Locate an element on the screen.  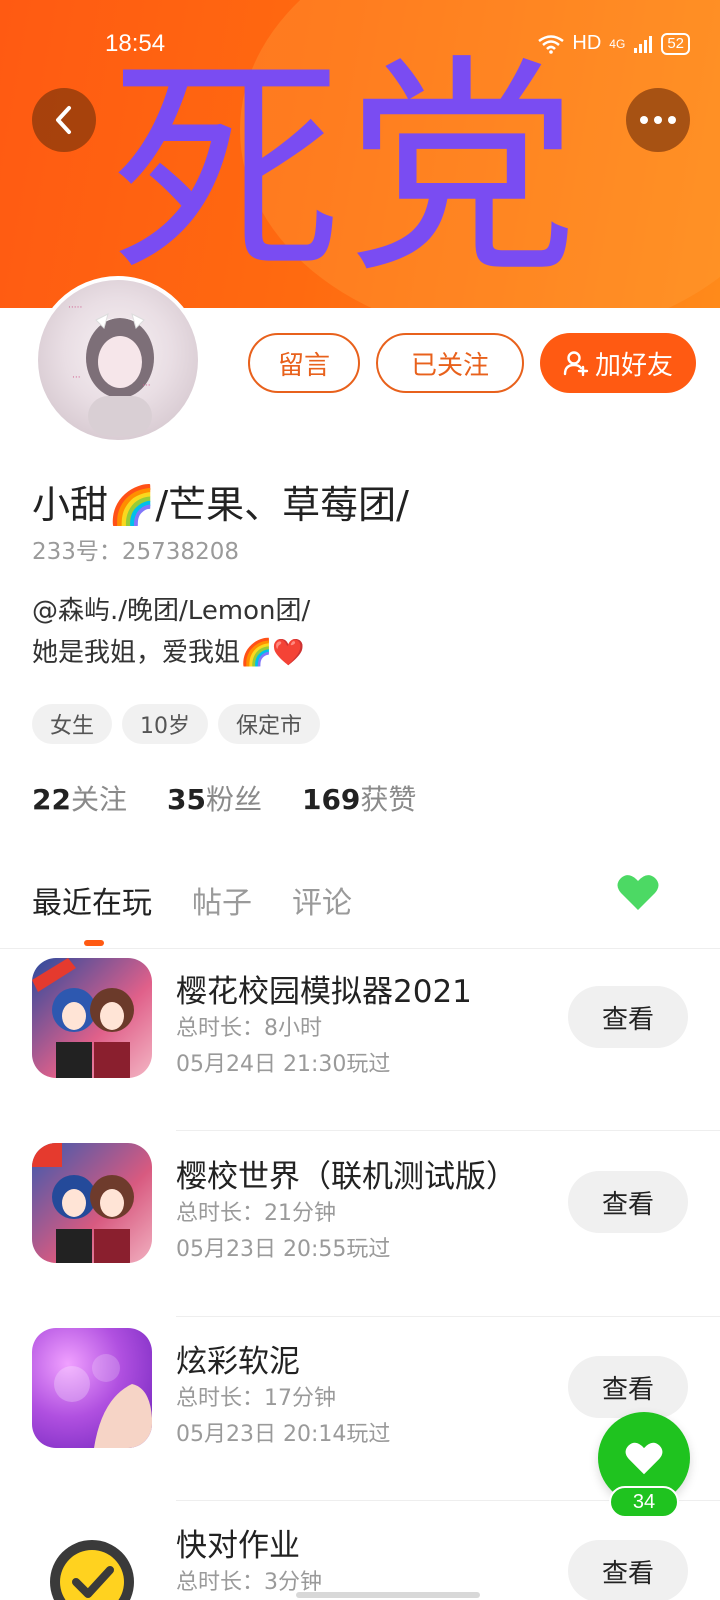
stat-likes: 169获赞 is located at coordinates (359, 798).